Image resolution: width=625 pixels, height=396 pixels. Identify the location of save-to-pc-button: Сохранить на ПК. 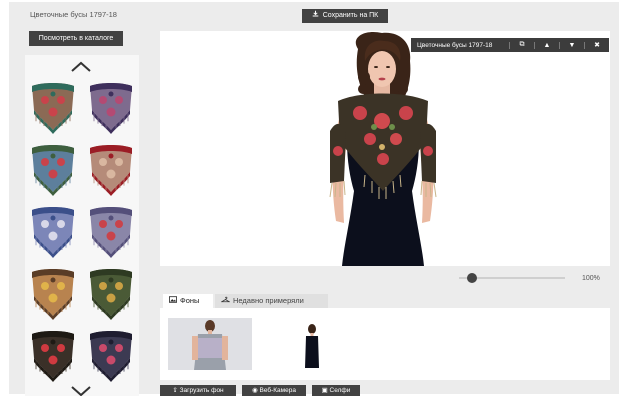
(345, 16).